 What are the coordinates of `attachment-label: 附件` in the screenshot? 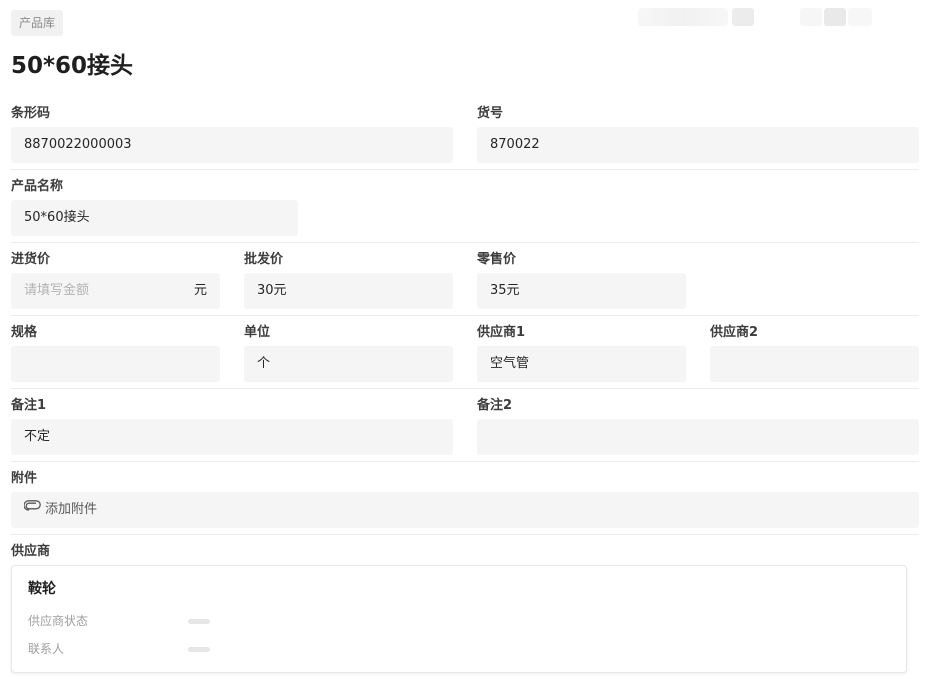 It's located at (24, 478).